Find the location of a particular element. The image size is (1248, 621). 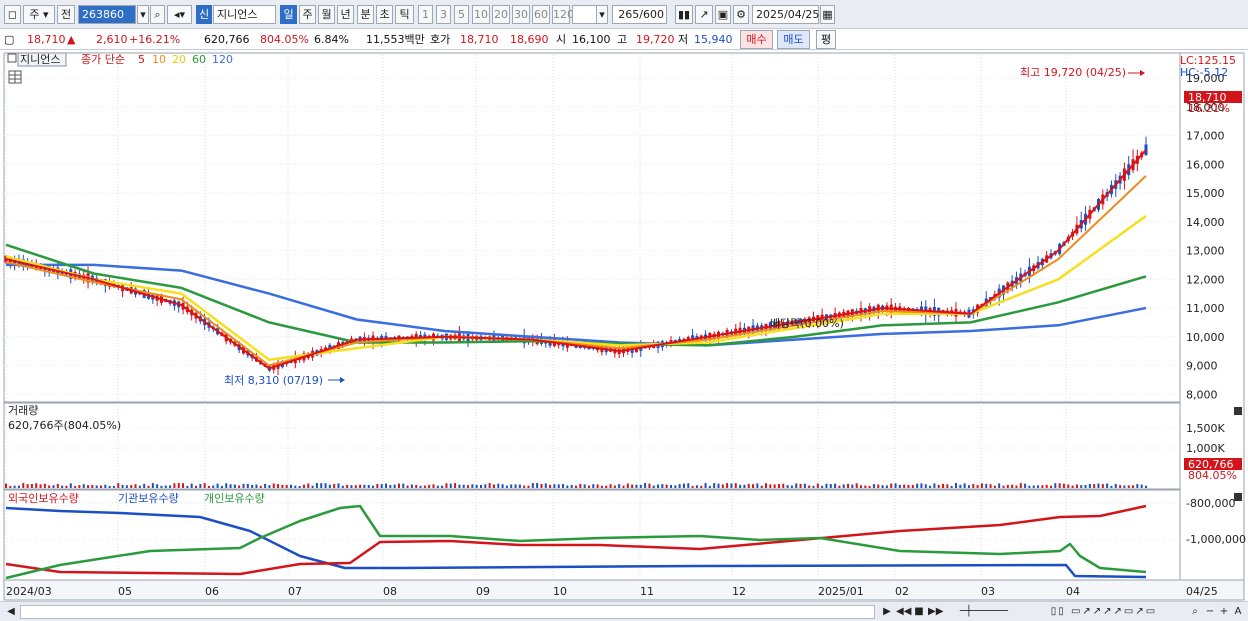

interval-3-button: 3 is located at coordinates (443, 14).